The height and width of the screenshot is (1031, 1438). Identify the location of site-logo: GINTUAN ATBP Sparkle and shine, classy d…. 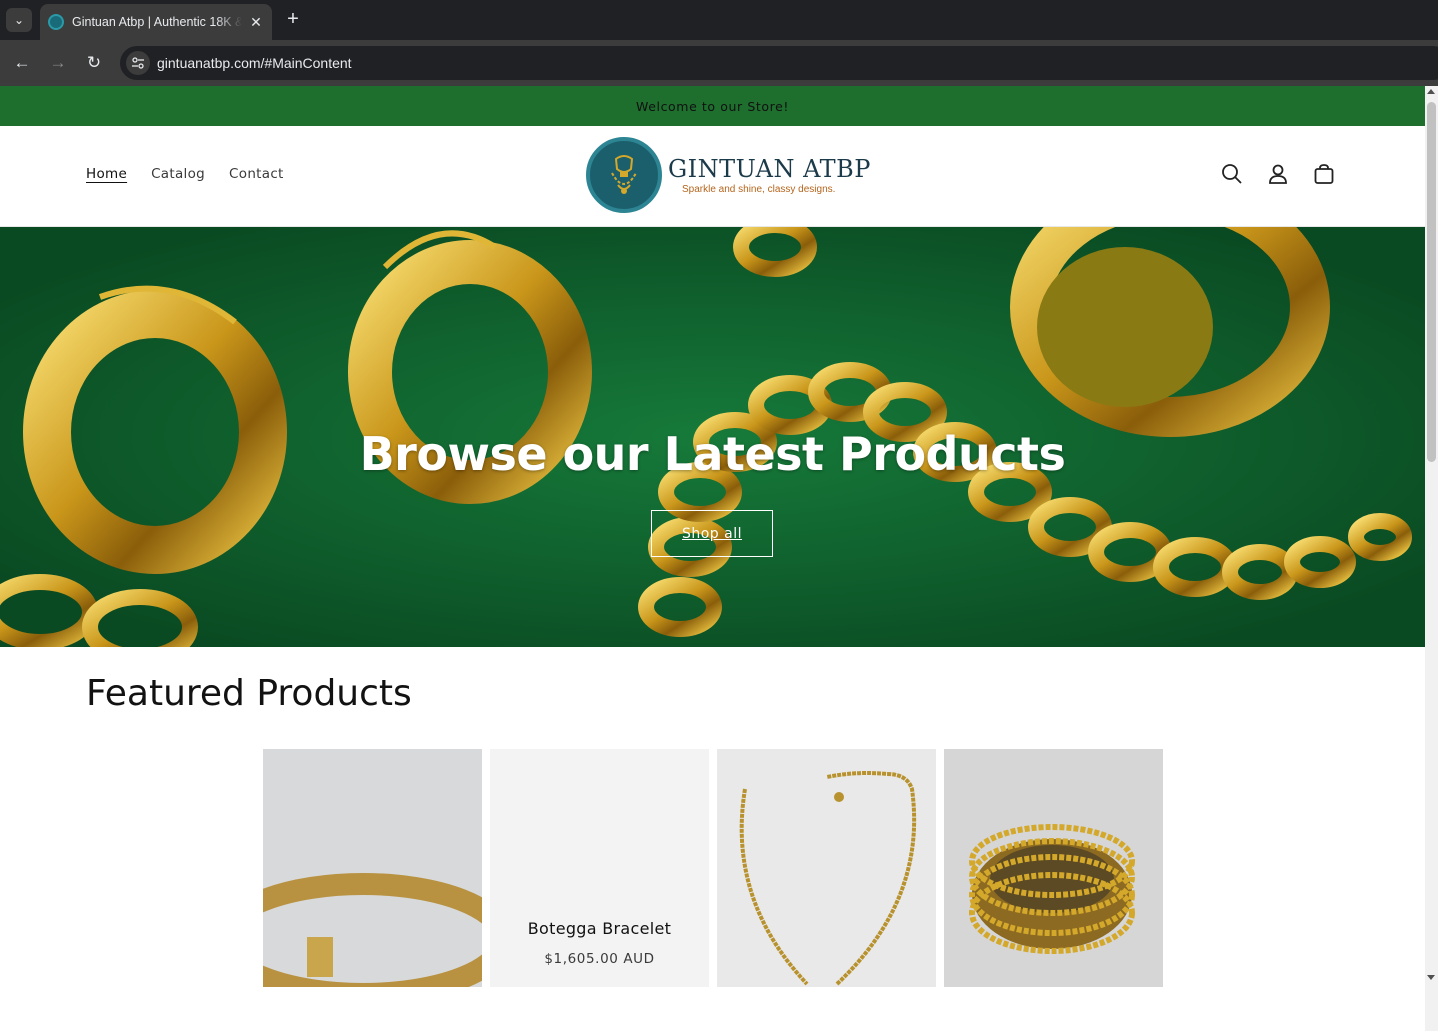
(728, 175).